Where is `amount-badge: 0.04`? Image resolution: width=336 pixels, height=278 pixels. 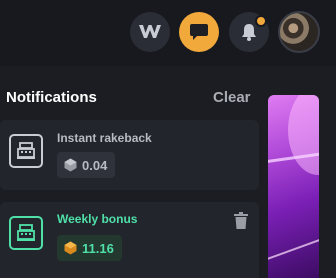
amount-badge: 0.04 is located at coordinates (86, 165).